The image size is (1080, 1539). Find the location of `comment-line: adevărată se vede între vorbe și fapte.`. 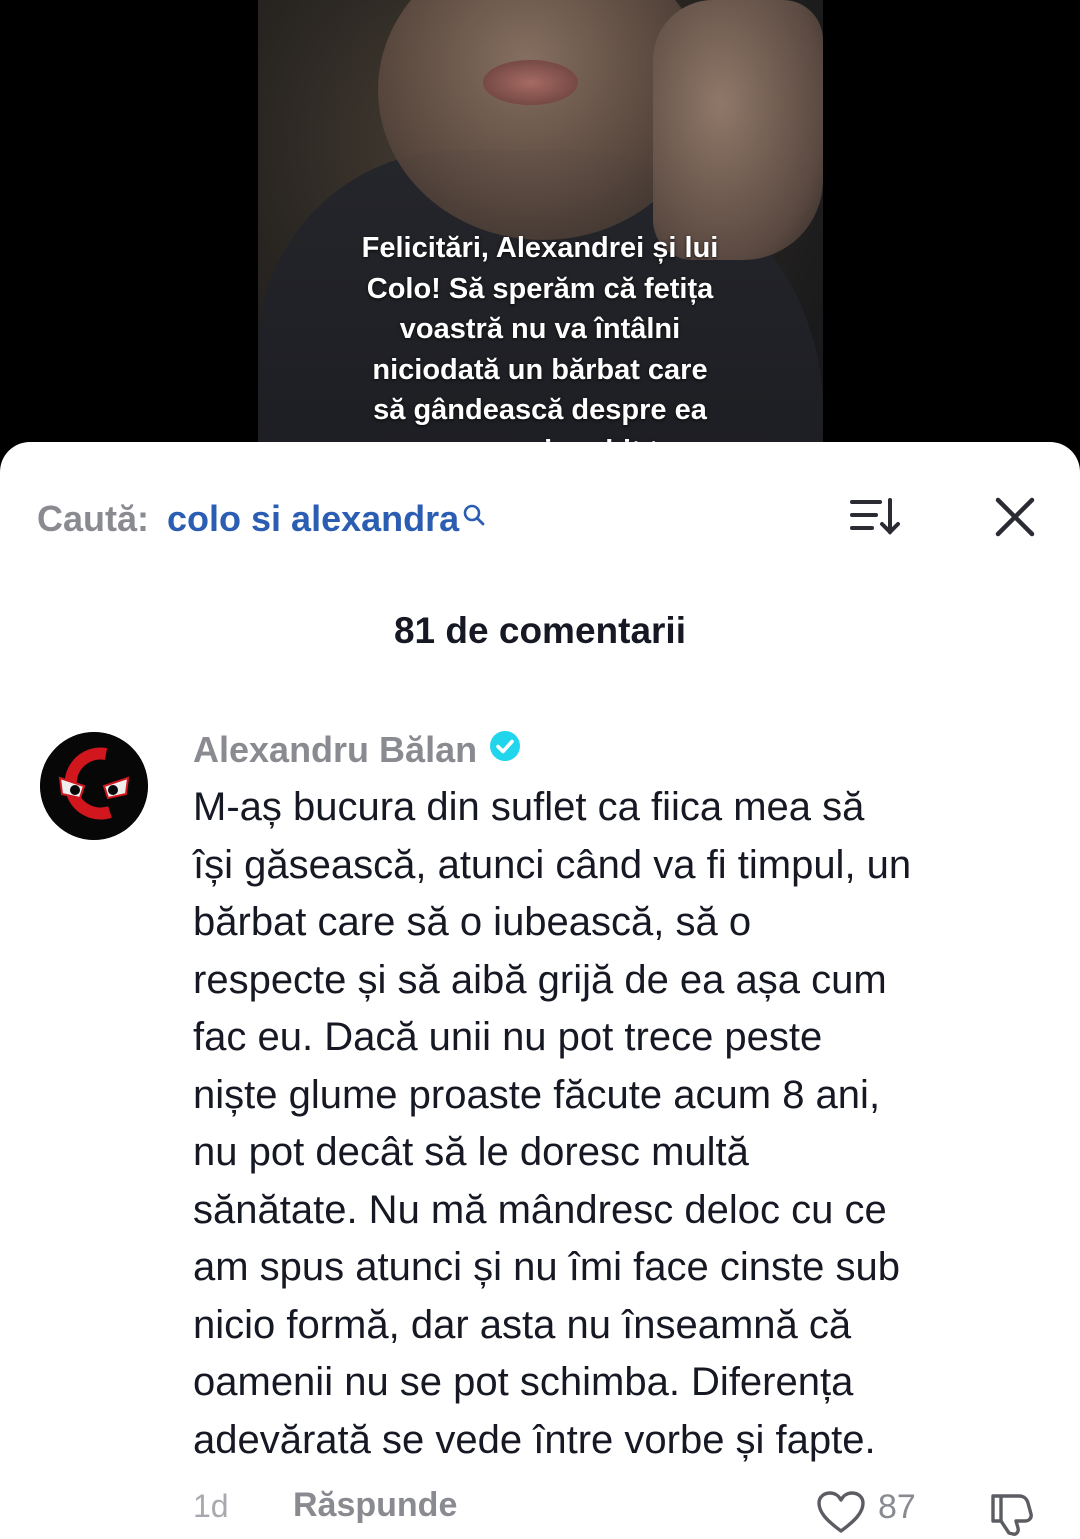

comment-line: adevărată se vede între vorbe și fapte. is located at coordinates (534, 1439).